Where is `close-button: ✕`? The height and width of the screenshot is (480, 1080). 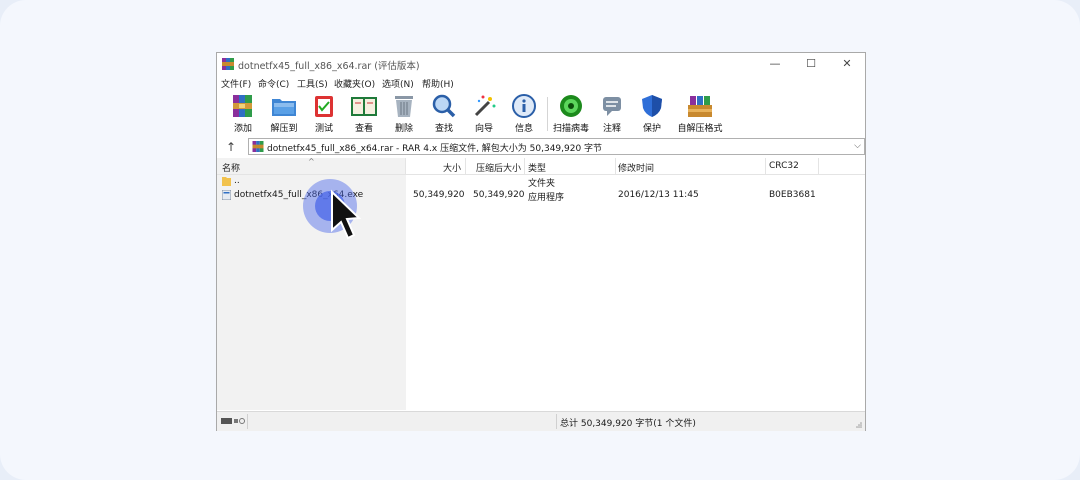
close-button: ✕ is located at coordinates (847, 64).